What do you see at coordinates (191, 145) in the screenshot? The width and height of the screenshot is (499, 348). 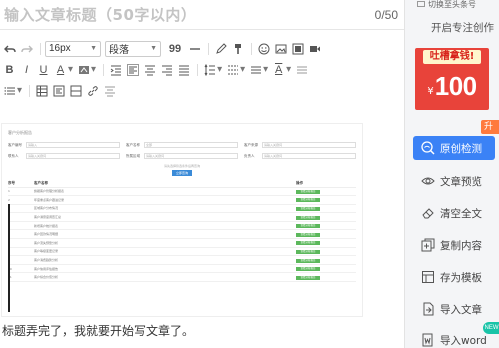 I see `embedded-form-input: 全部` at bounding box center [191, 145].